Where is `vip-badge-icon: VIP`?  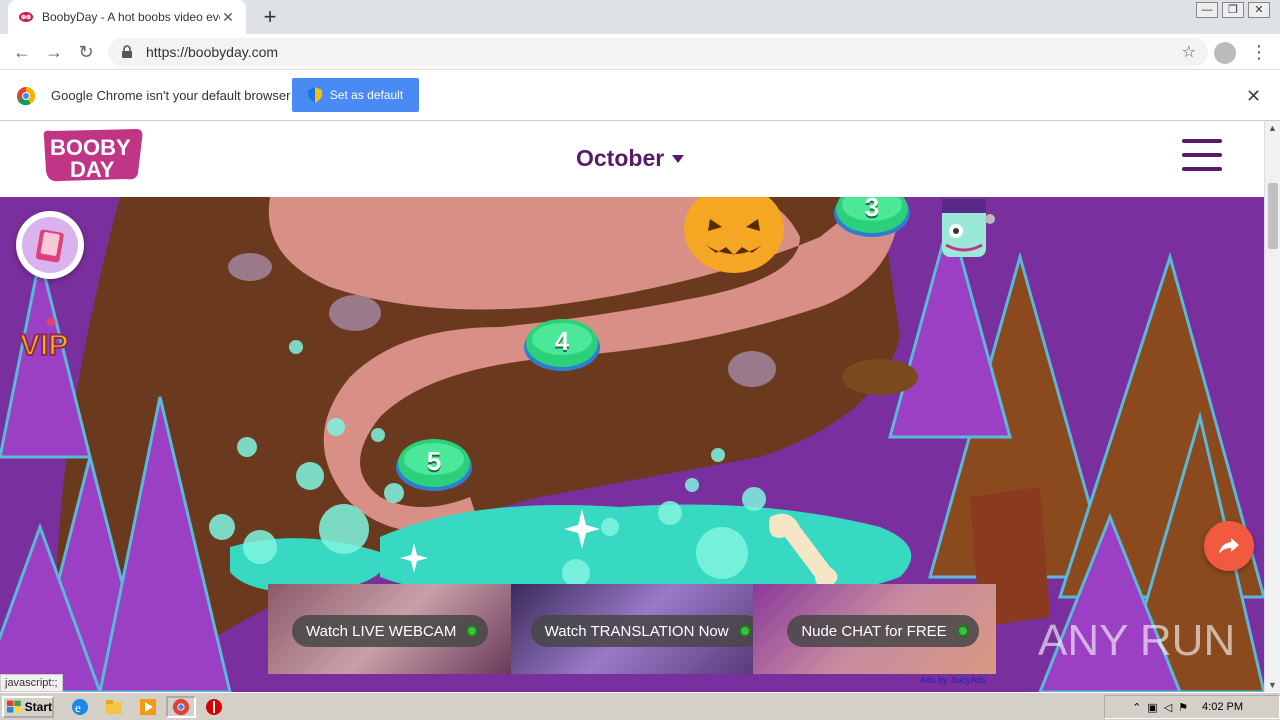
vip-badge-icon: VIP is located at coordinates (44, 340).